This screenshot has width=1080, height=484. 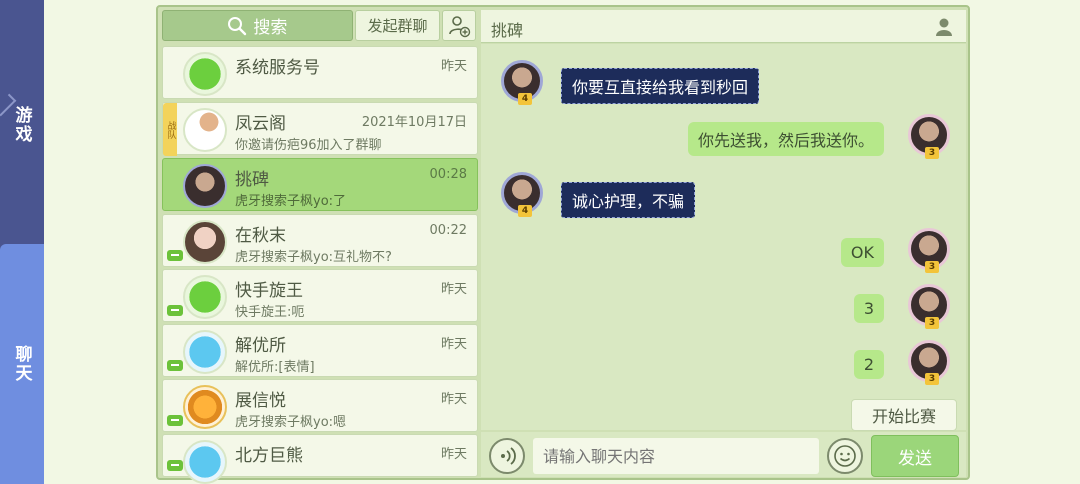 What do you see at coordinates (260, 346) in the screenshot?
I see `conversation-name: 解优所` at bounding box center [260, 346].